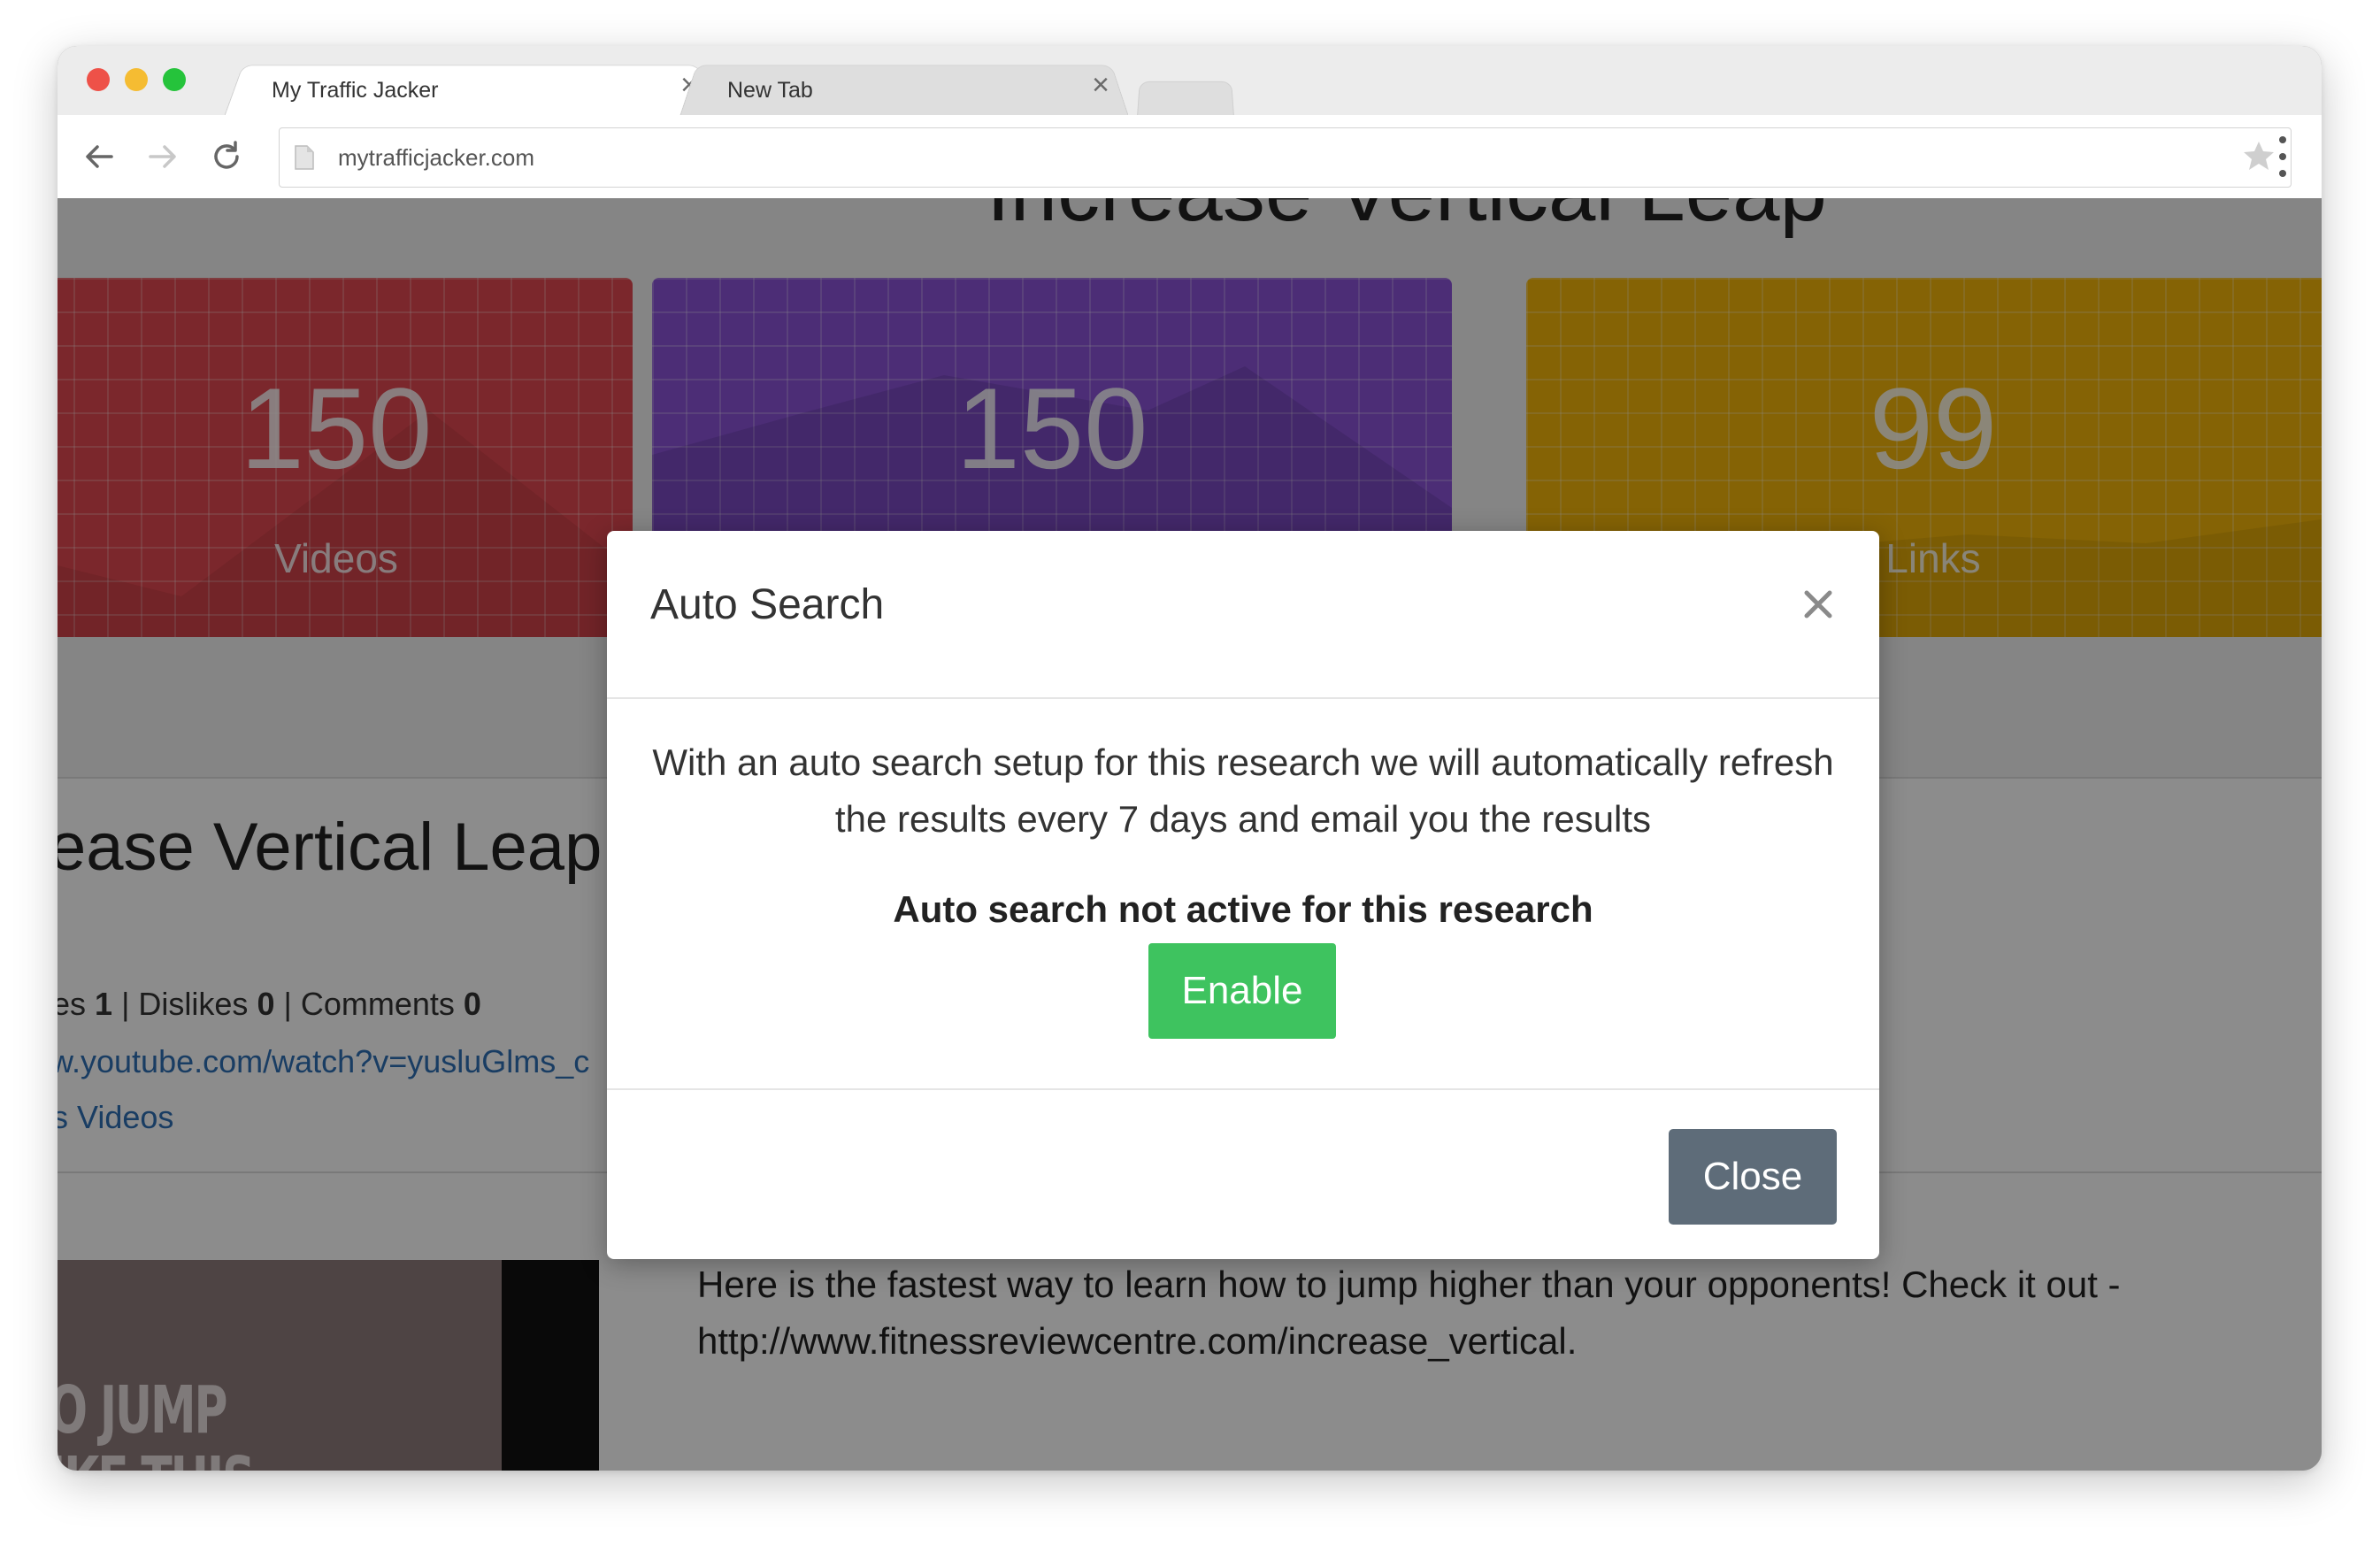  What do you see at coordinates (355, 91) in the screenshot?
I see `tab-title: My Traffic Jacker` at bounding box center [355, 91].